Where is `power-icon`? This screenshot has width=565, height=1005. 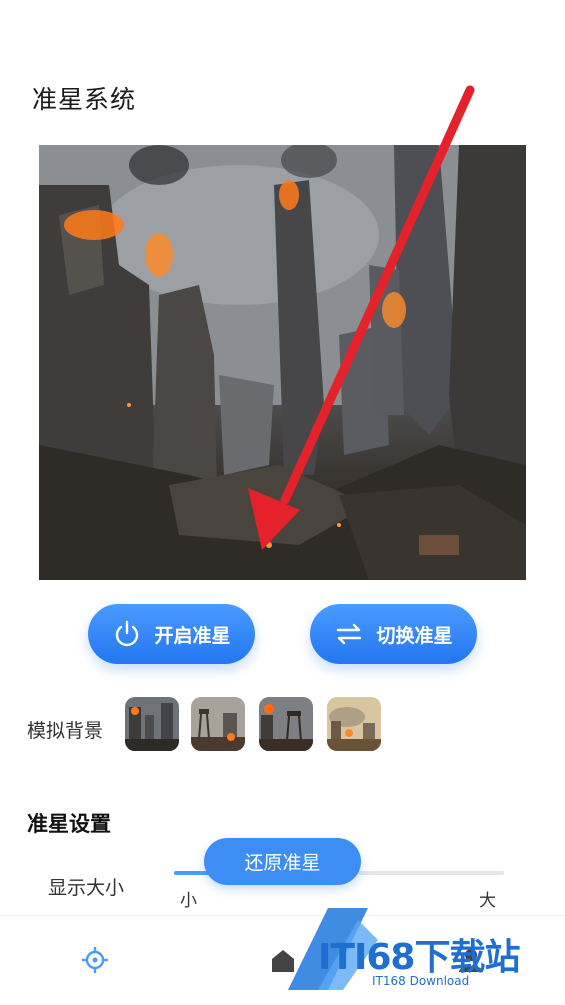 power-icon is located at coordinates (127, 633).